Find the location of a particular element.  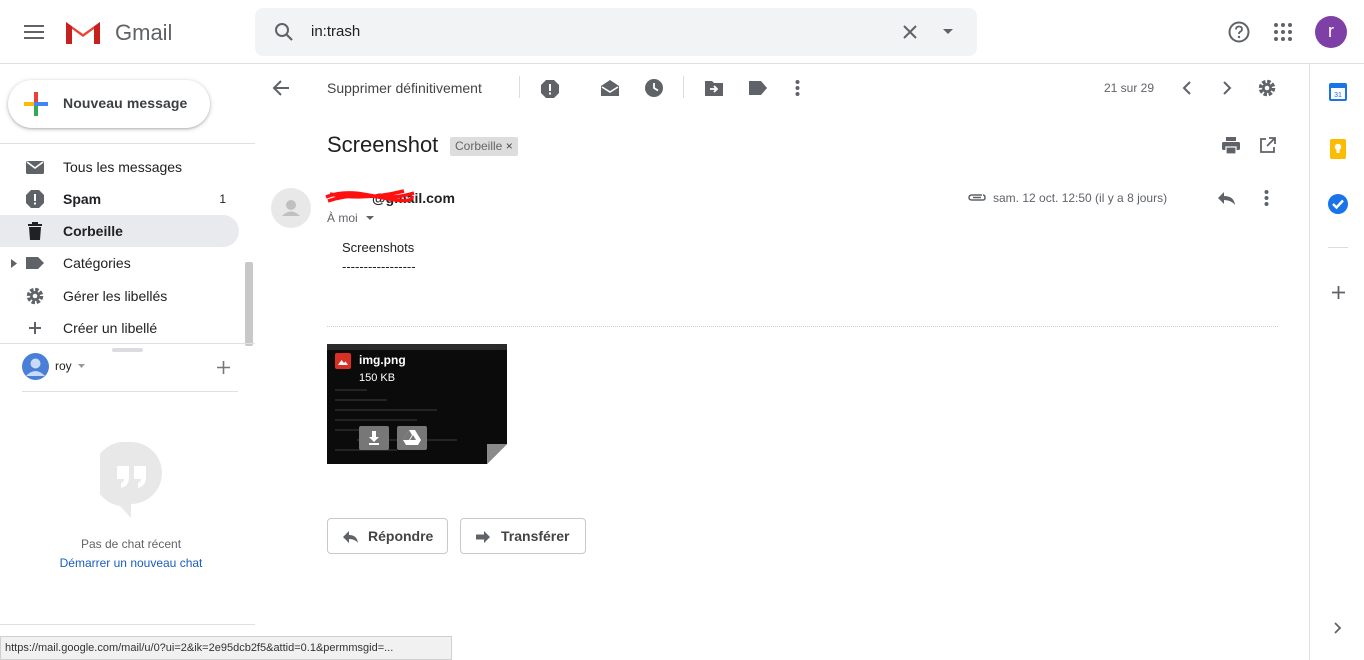

details-dropdown-icon is located at coordinates (370, 218).